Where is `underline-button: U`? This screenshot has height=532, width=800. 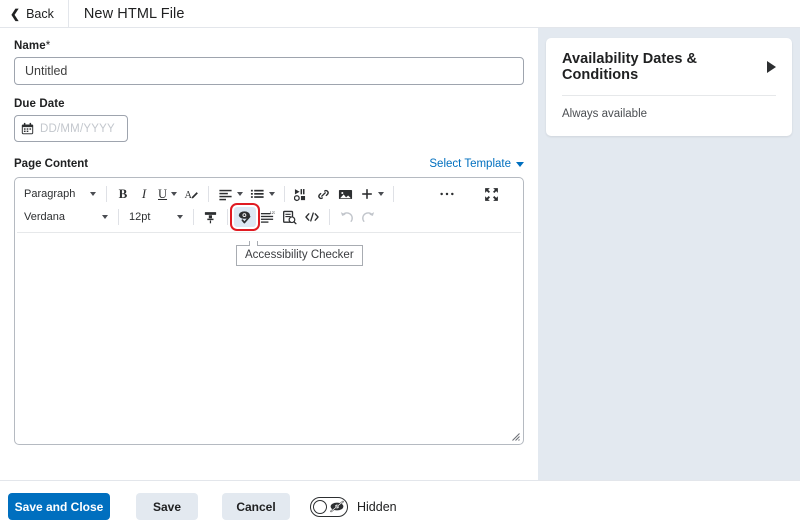 underline-button: U is located at coordinates (167, 194).